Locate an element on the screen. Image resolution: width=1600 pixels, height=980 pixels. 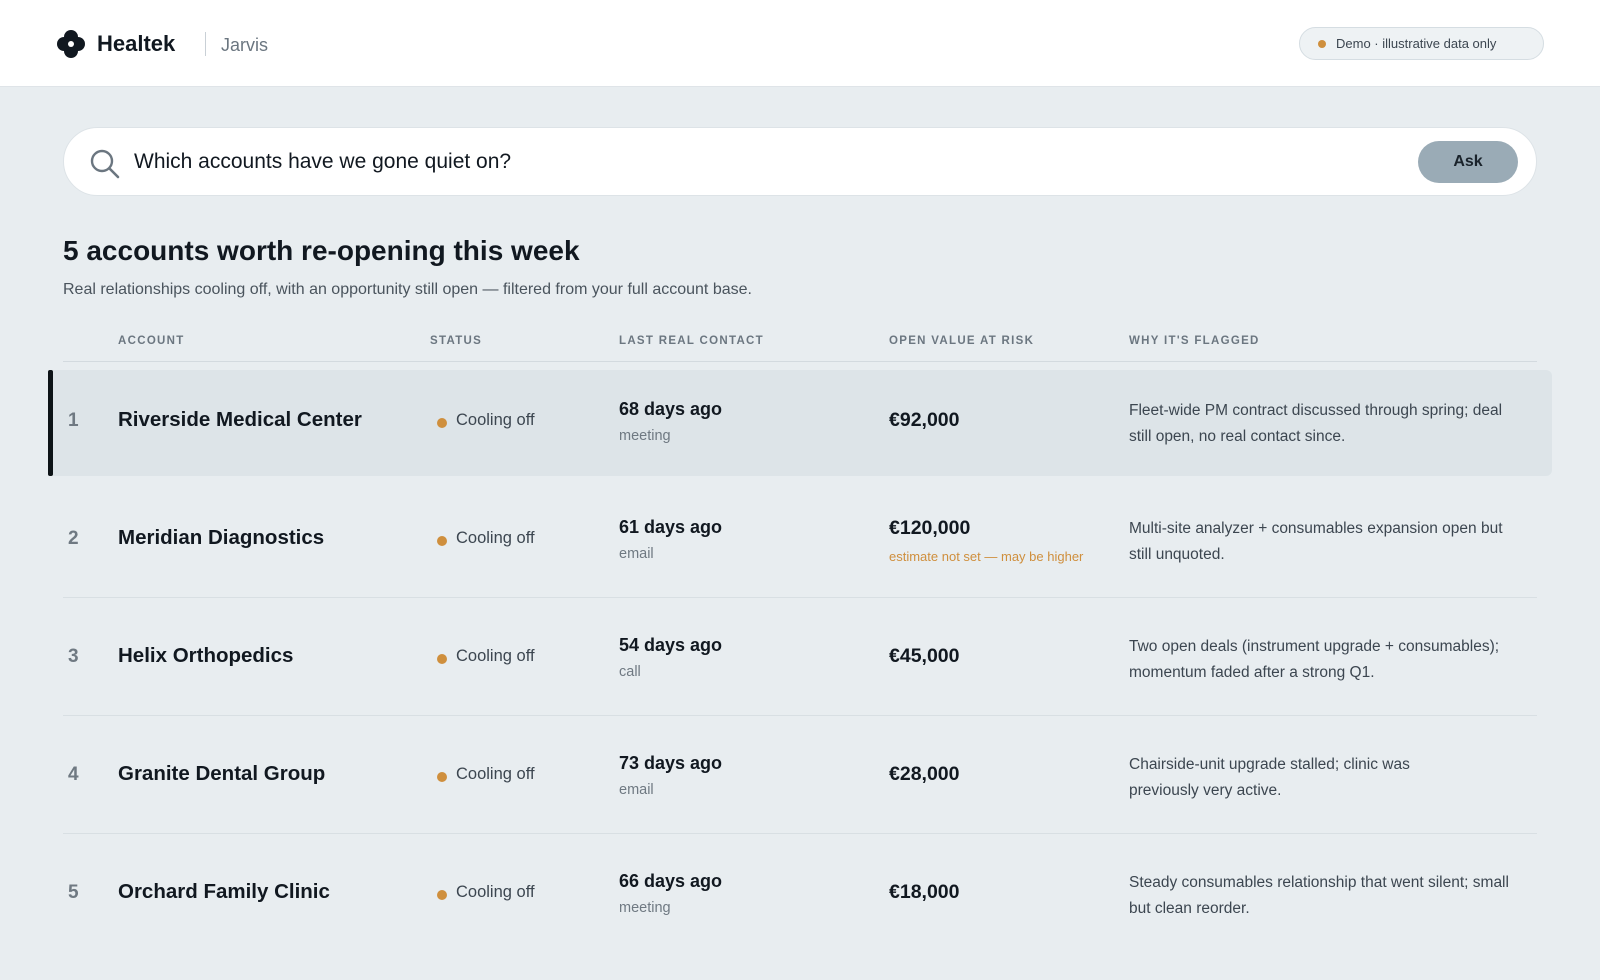
open-value: €18,000 is located at coordinates (924, 892).